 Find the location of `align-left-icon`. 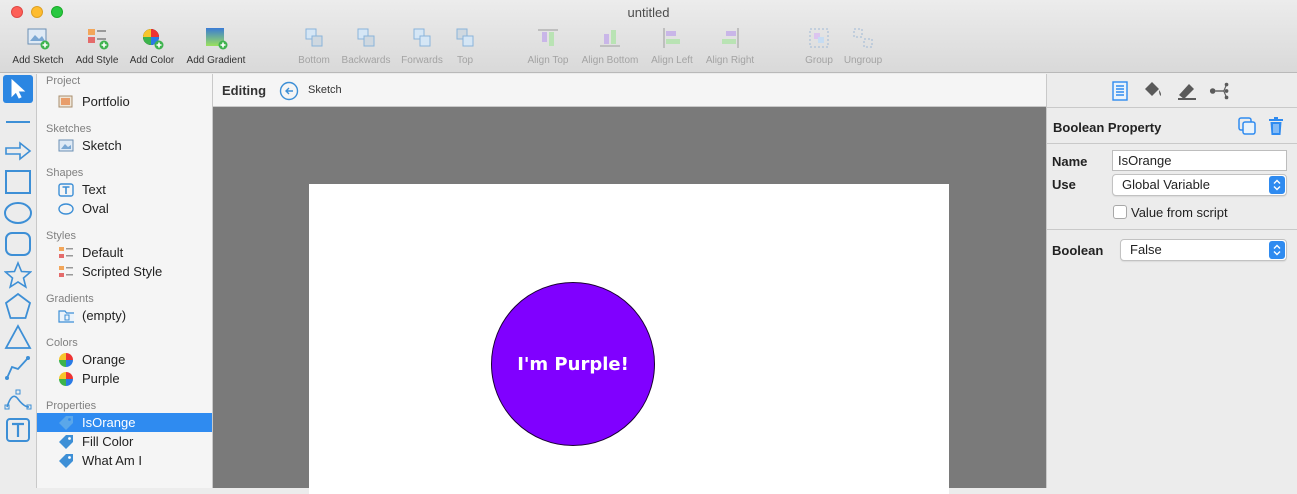

align-left-icon is located at coordinates (671, 38).